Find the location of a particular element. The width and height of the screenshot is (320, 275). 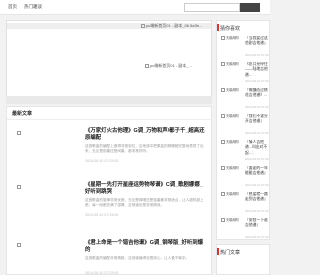

search-input is located at coordinates (212, 7).